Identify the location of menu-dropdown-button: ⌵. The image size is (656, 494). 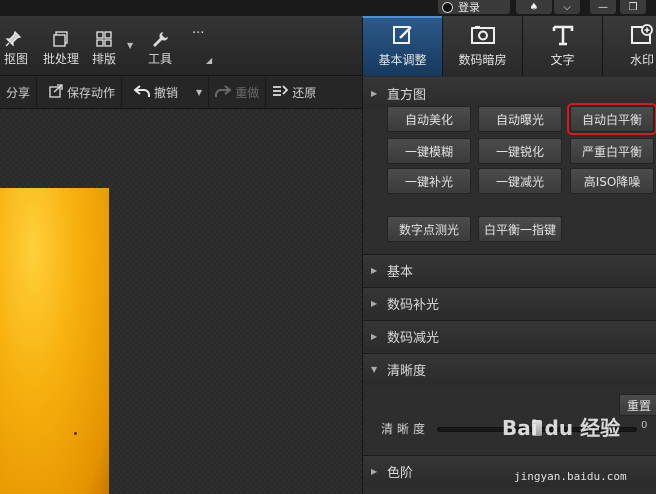
(567, 7).